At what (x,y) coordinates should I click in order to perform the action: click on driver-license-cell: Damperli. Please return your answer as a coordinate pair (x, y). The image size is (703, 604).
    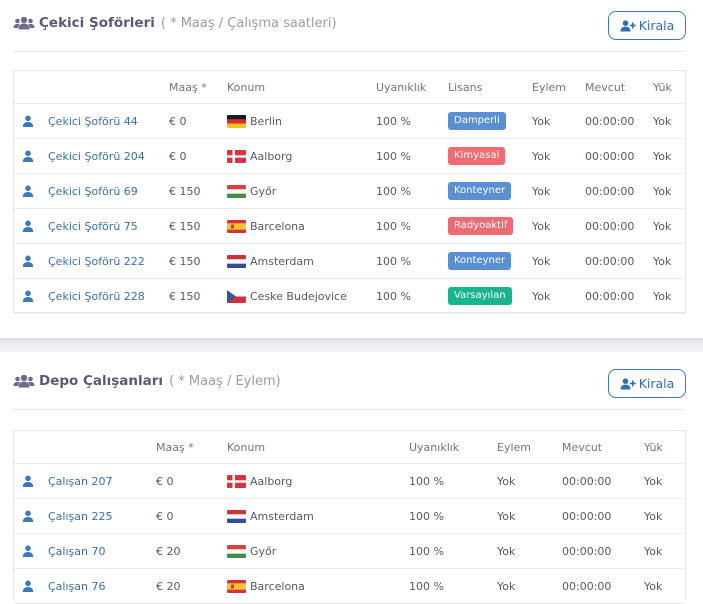
    Looking at the image, I should click on (477, 121).